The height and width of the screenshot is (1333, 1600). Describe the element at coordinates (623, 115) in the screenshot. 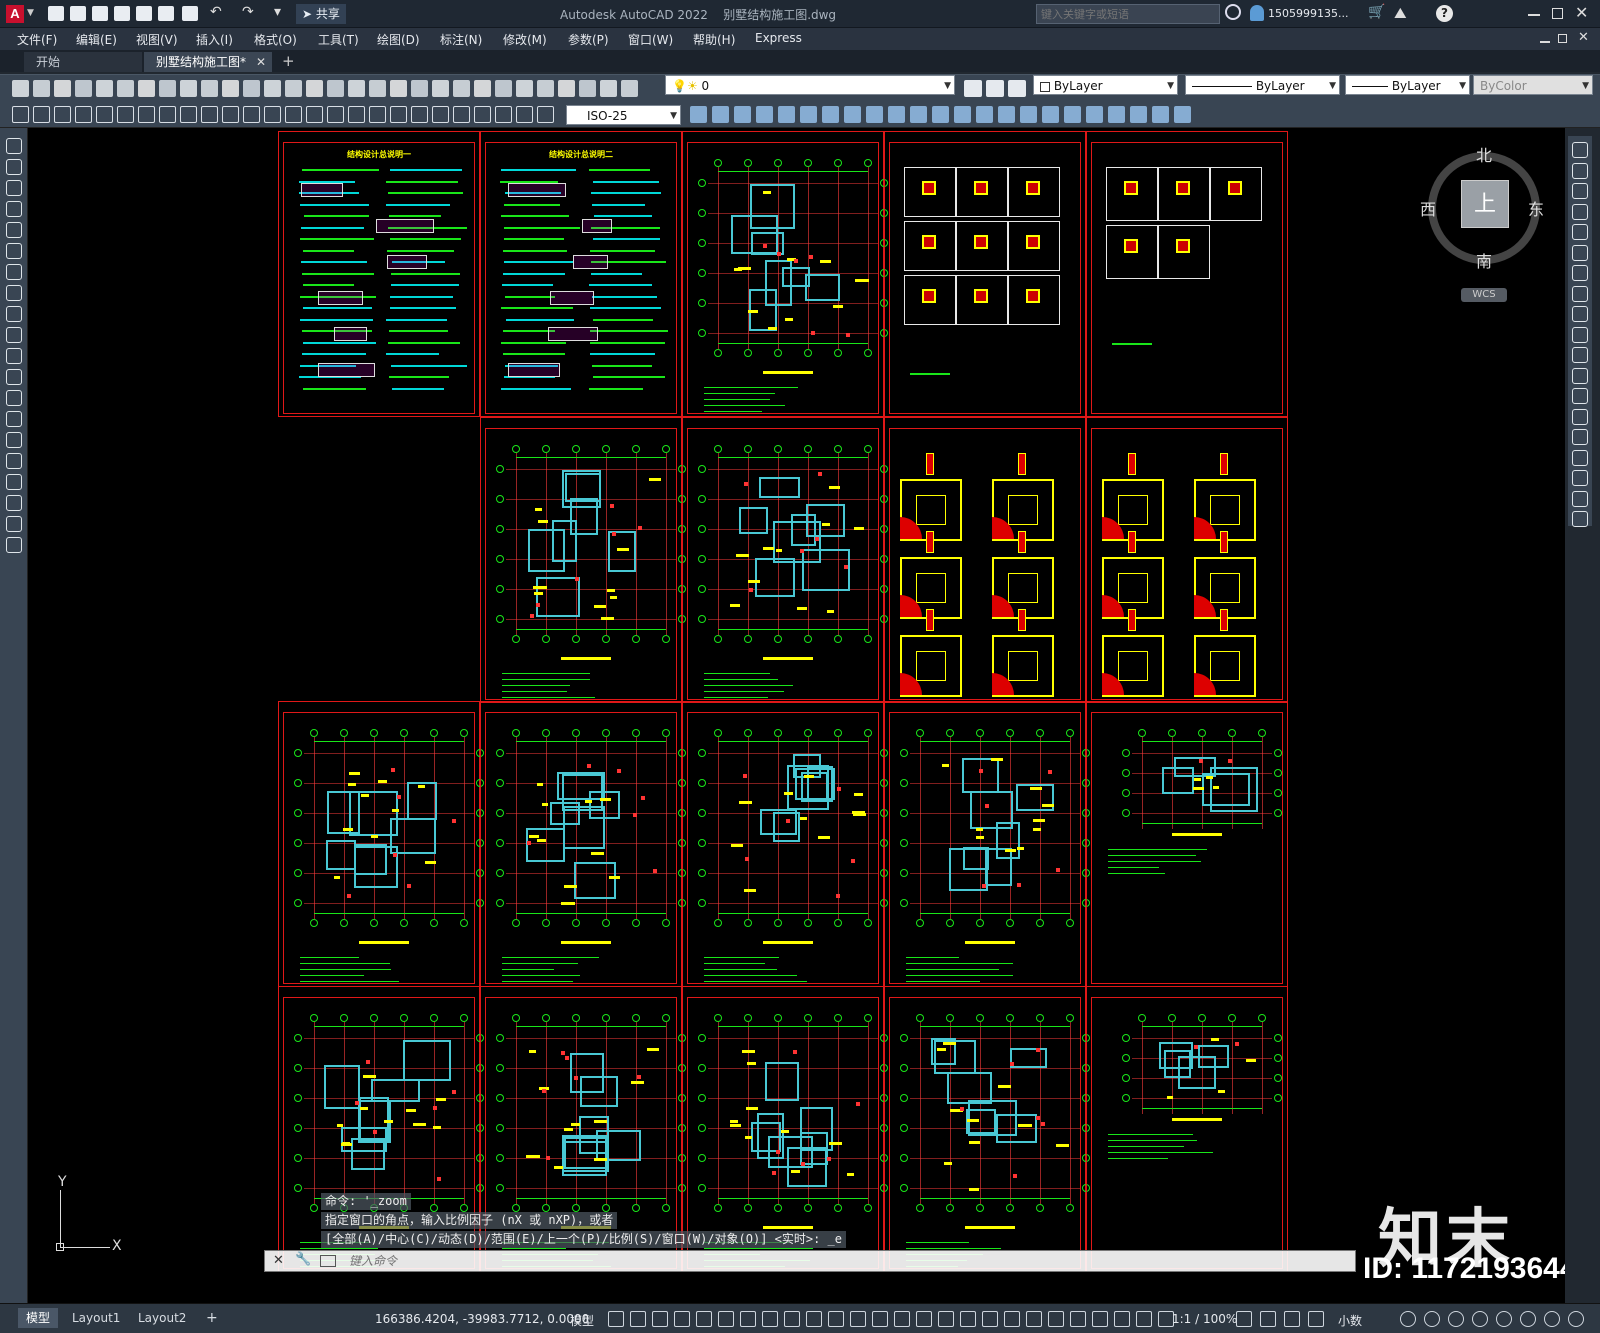

I see `dimstyle-combo: ISO-25 ▼` at that location.